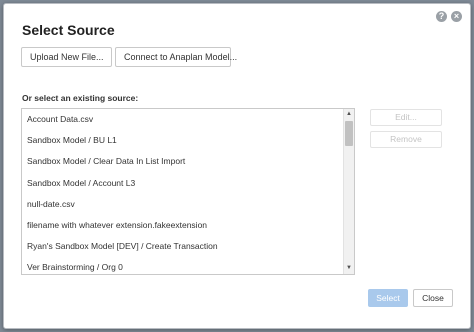 The width and height of the screenshot is (474, 332). Describe the element at coordinates (406, 139) in the screenshot. I see `remove-button: Remove` at that location.